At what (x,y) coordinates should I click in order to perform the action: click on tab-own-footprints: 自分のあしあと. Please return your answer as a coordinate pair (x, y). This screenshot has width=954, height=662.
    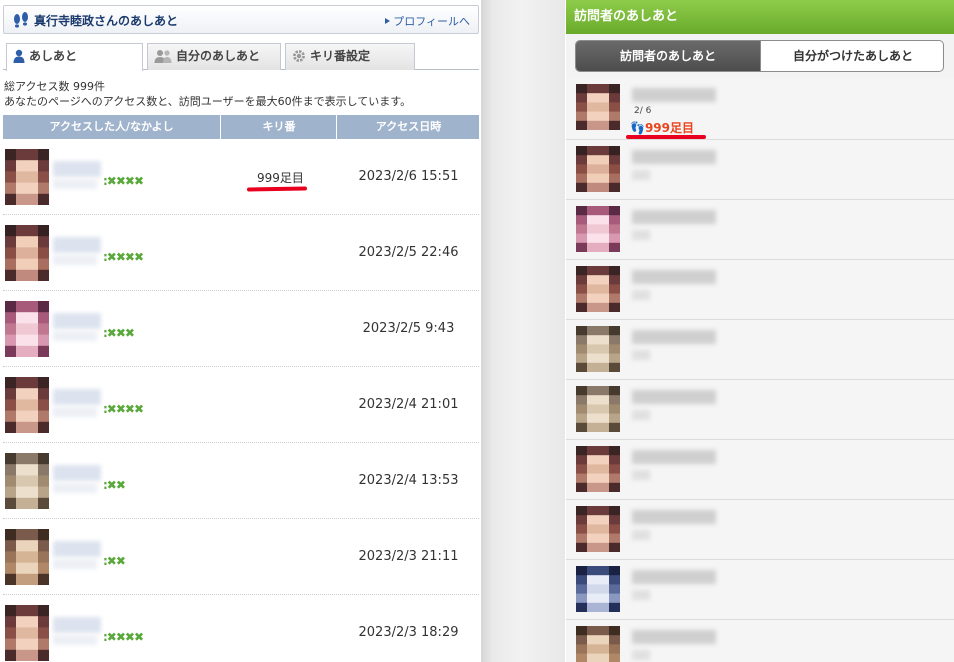
    Looking at the image, I should click on (214, 56).